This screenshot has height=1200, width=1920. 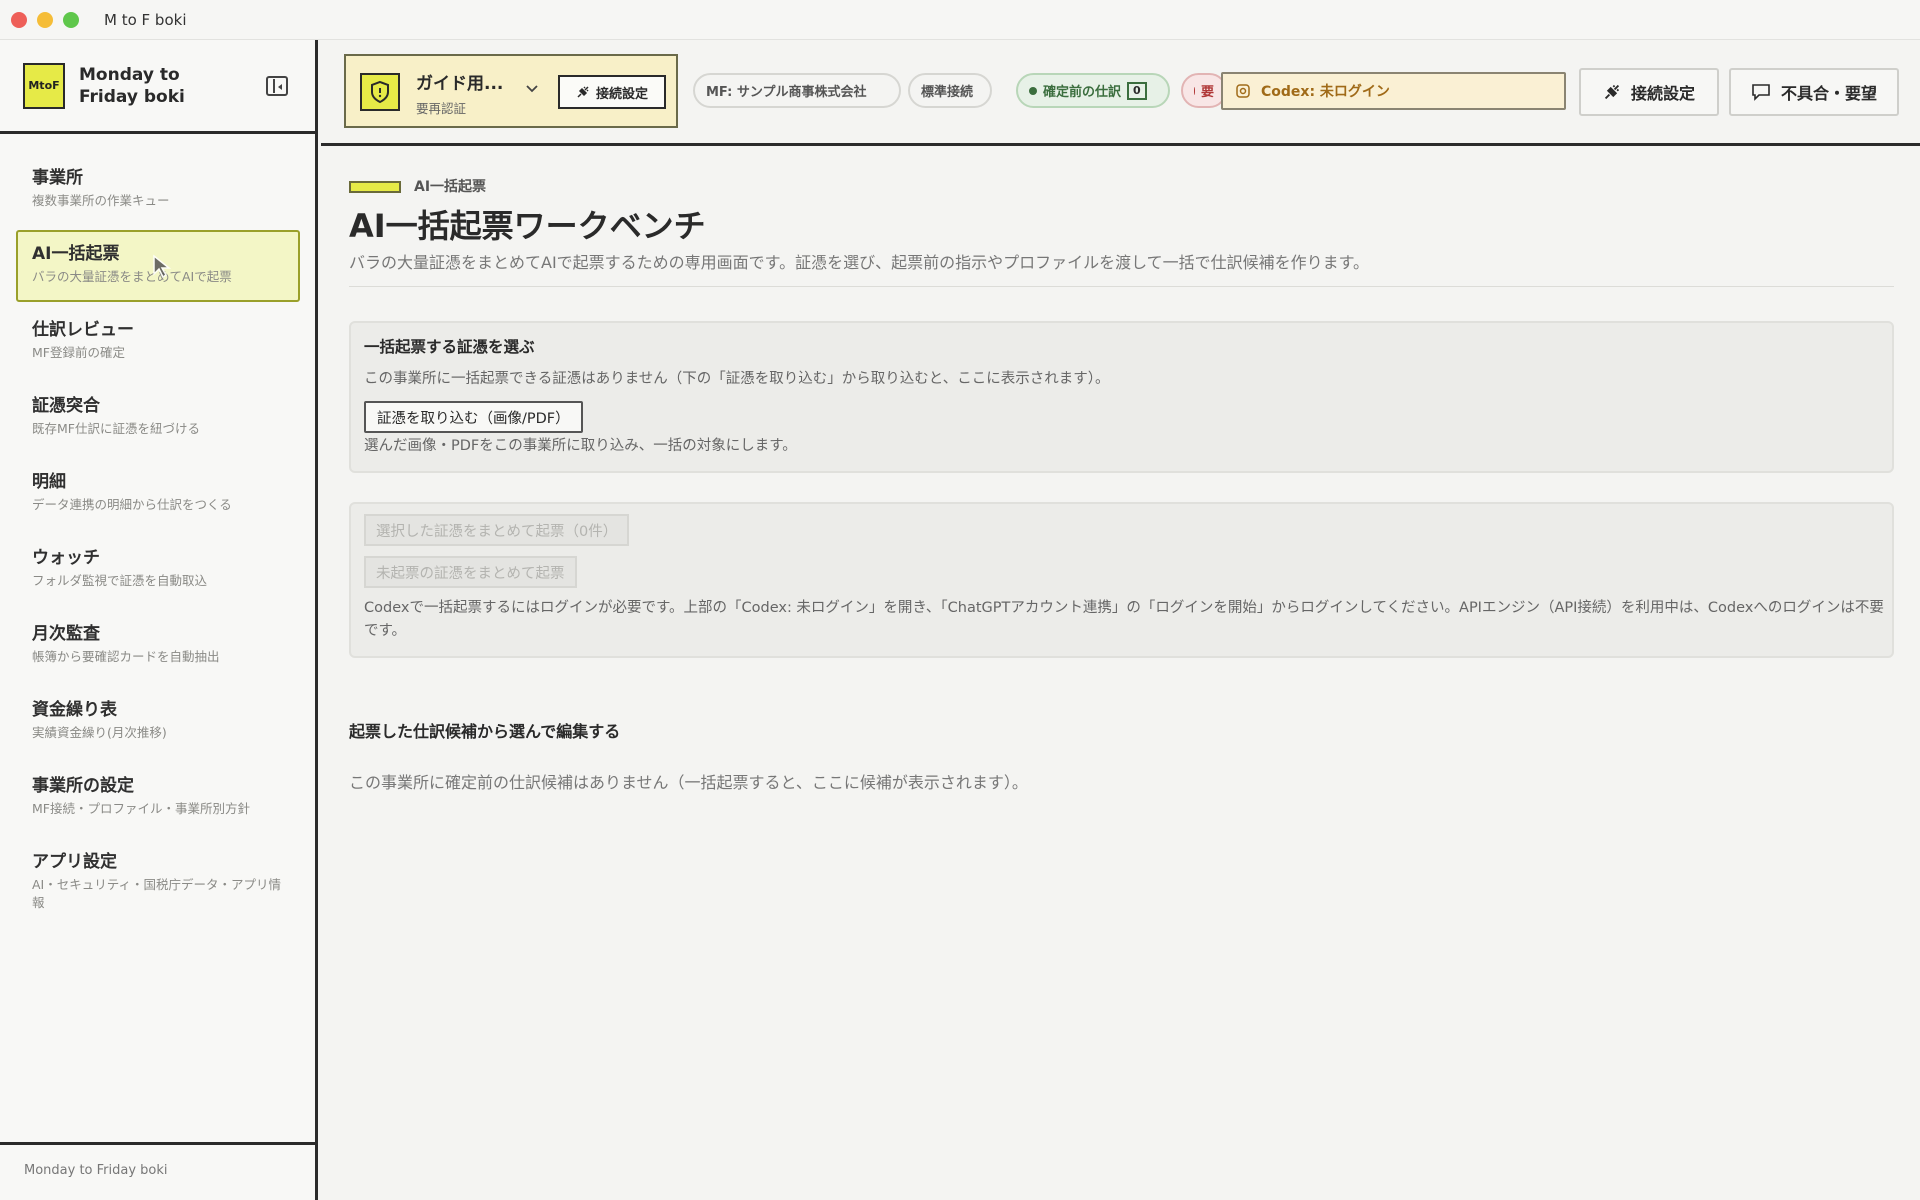 I want to click on brand-header: MtoF Monday to Friday boki, so click(x=157, y=87).